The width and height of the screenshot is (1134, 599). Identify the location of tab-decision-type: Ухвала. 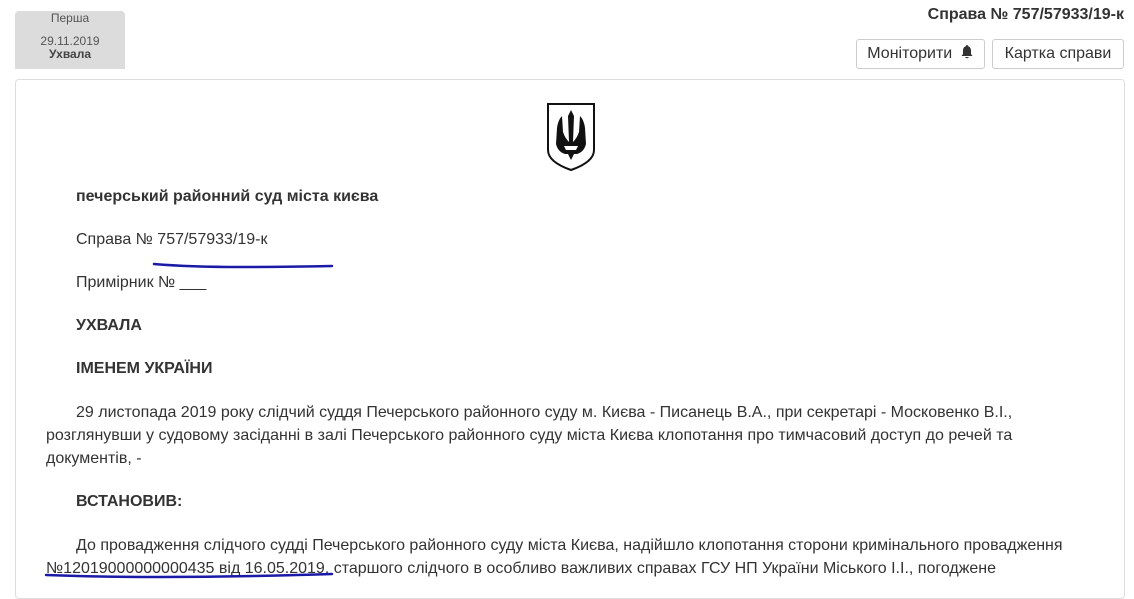
(70, 54).